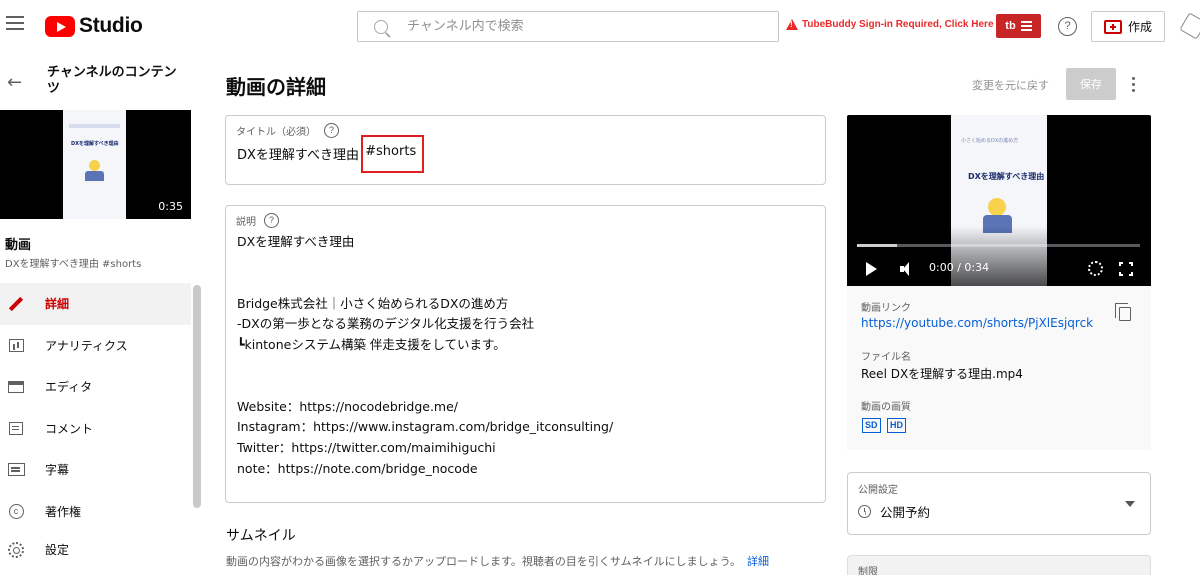 Image resolution: width=1200 pixels, height=575 pixels. I want to click on video-section-label: 動画, so click(18, 245).